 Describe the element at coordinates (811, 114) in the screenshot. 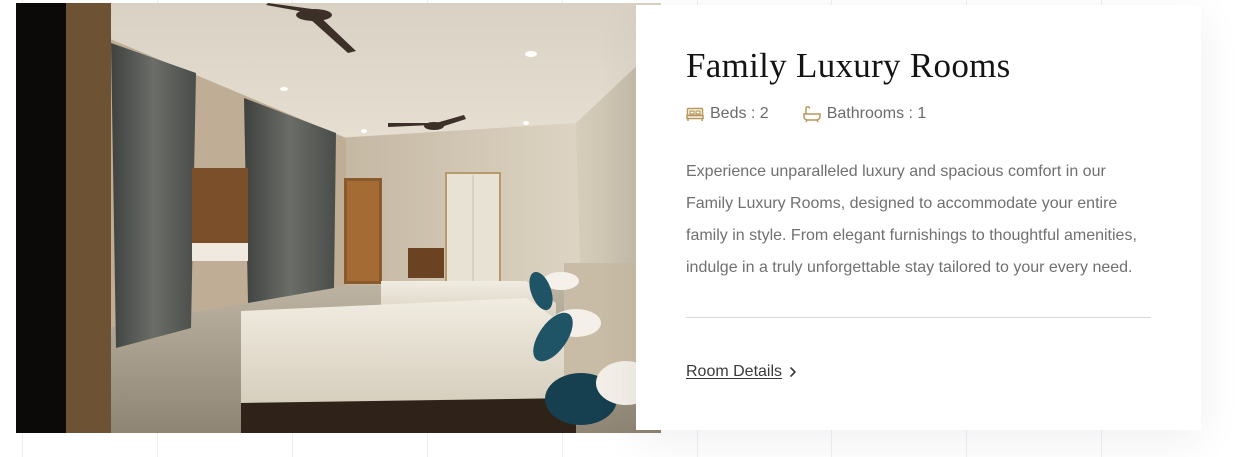

I see `bathtub-icon` at that location.